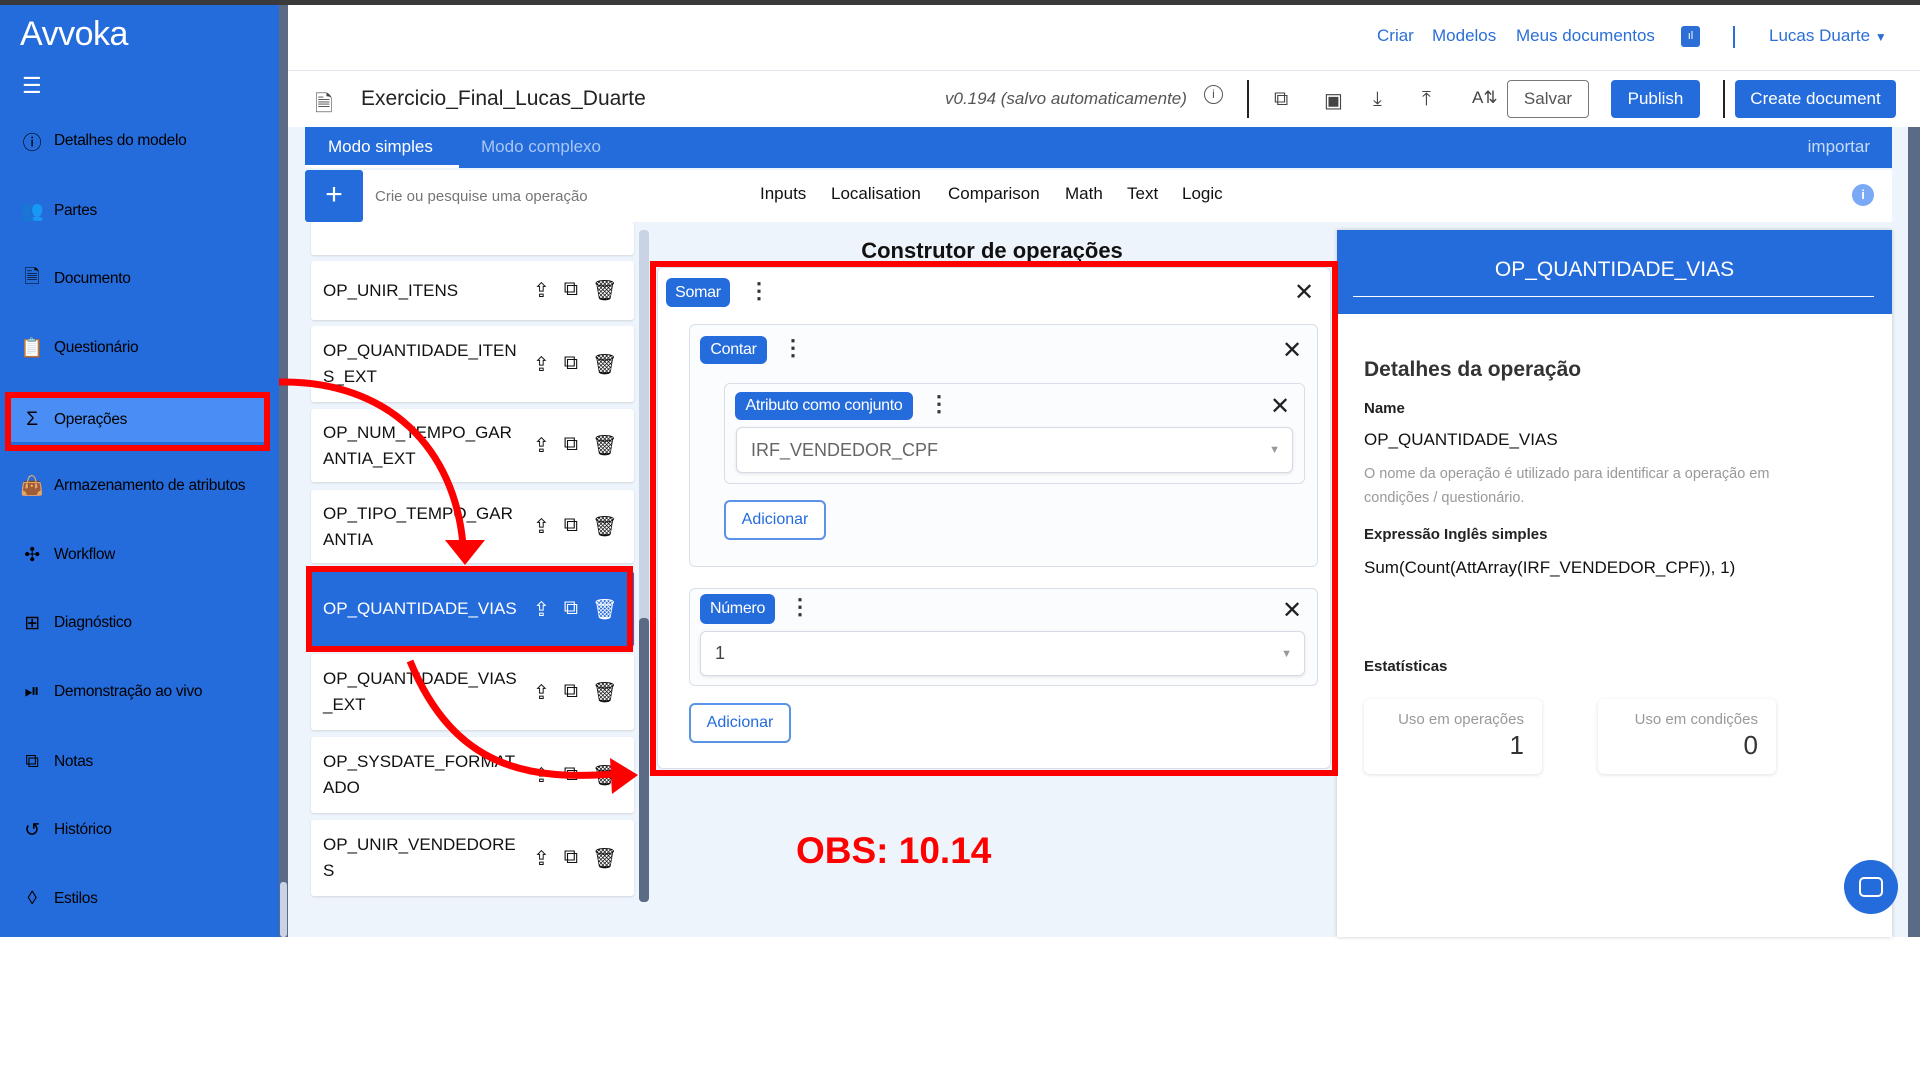 This screenshot has height=1080, width=1920. Describe the element at coordinates (876, 194) in the screenshot. I see `category-localisation: Localisation` at that location.